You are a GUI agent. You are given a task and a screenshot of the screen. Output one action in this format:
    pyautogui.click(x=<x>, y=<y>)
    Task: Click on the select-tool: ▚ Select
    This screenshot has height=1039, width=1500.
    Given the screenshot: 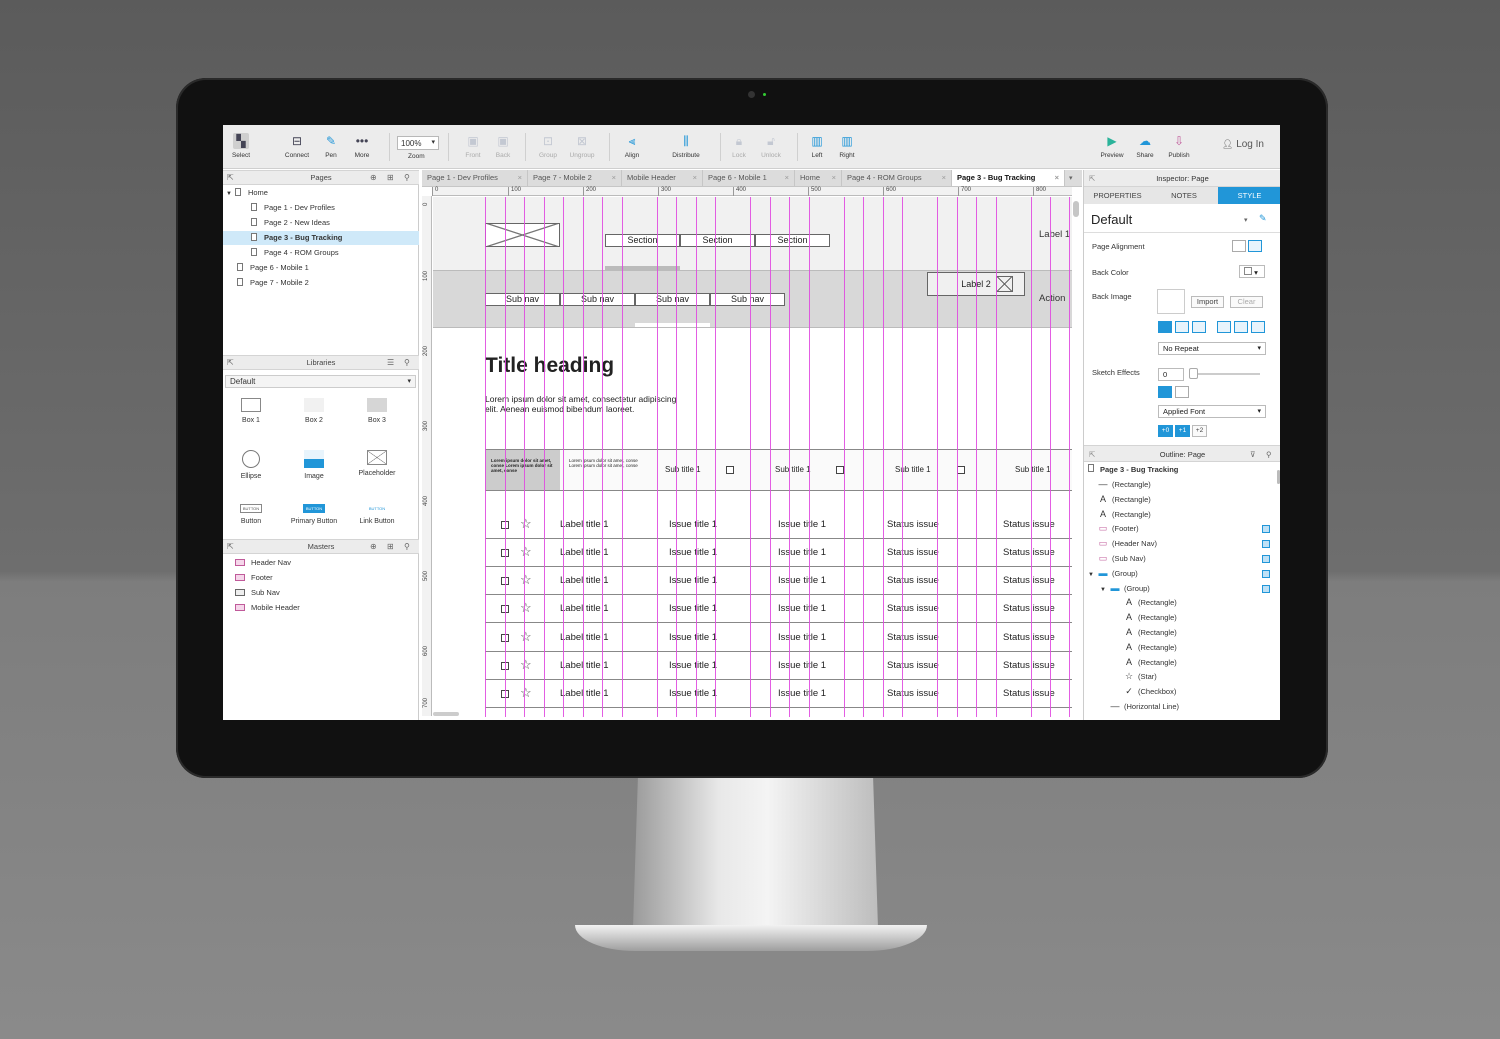 What is the action you would take?
    pyautogui.click(x=242, y=146)
    